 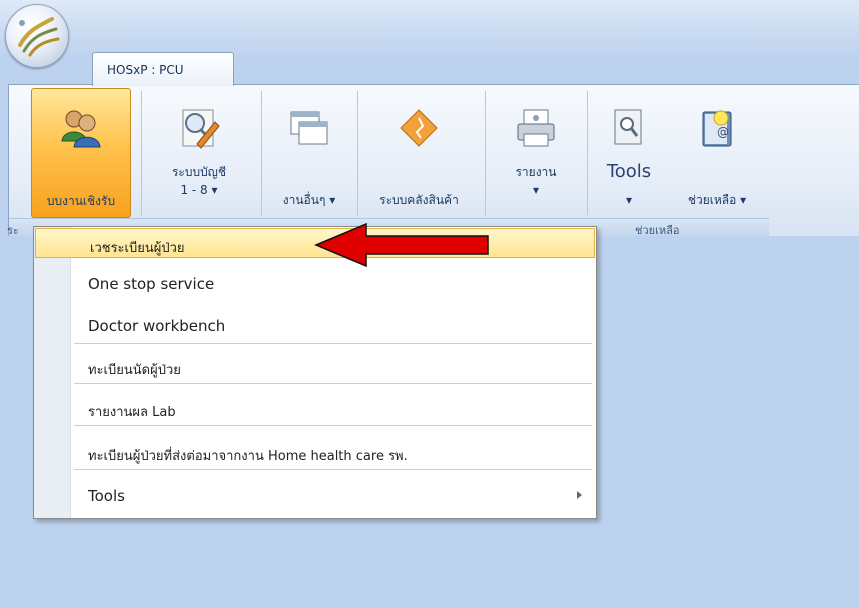 What do you see at coordinates (629, 129) in the screenshot?
I see `tools-doc-icon` at bounding box center [629, 129].